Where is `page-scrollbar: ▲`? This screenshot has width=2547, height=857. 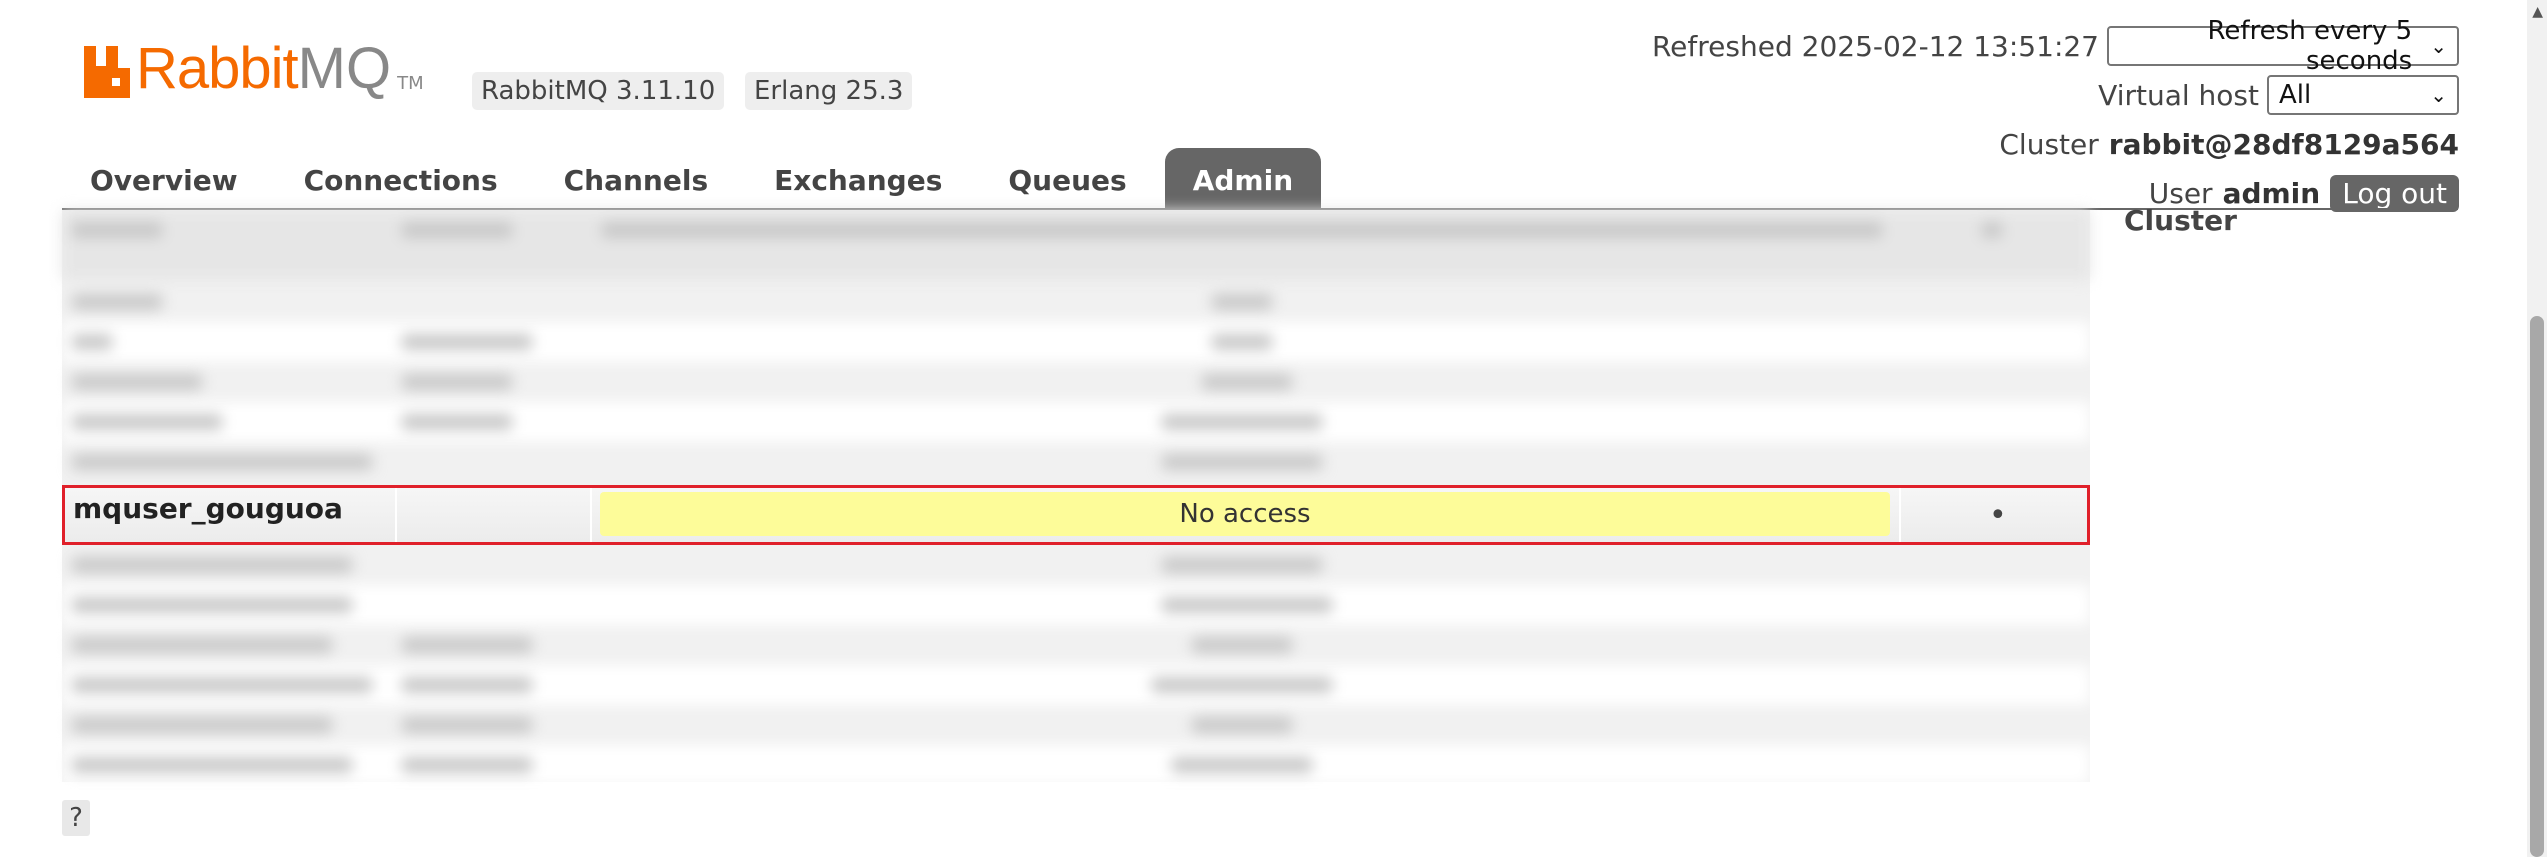
page-scrollbar: ▲ is located at coordinates (2537, 428).